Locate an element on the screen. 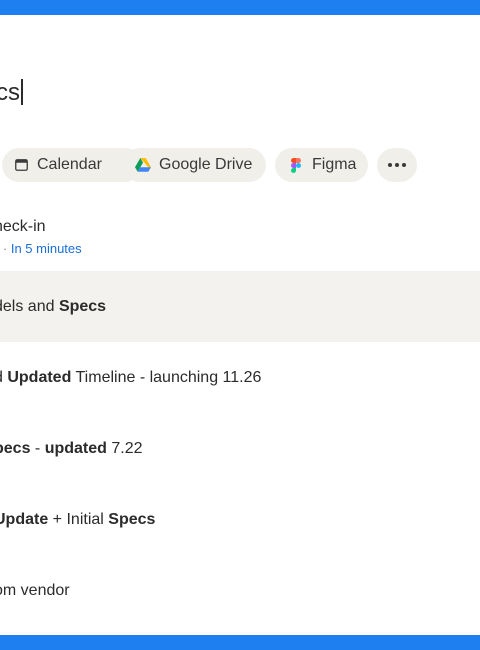 The height and width of the screenshot is (650, 480). result-title-part: heck-in is located at coordinates (23, 226).